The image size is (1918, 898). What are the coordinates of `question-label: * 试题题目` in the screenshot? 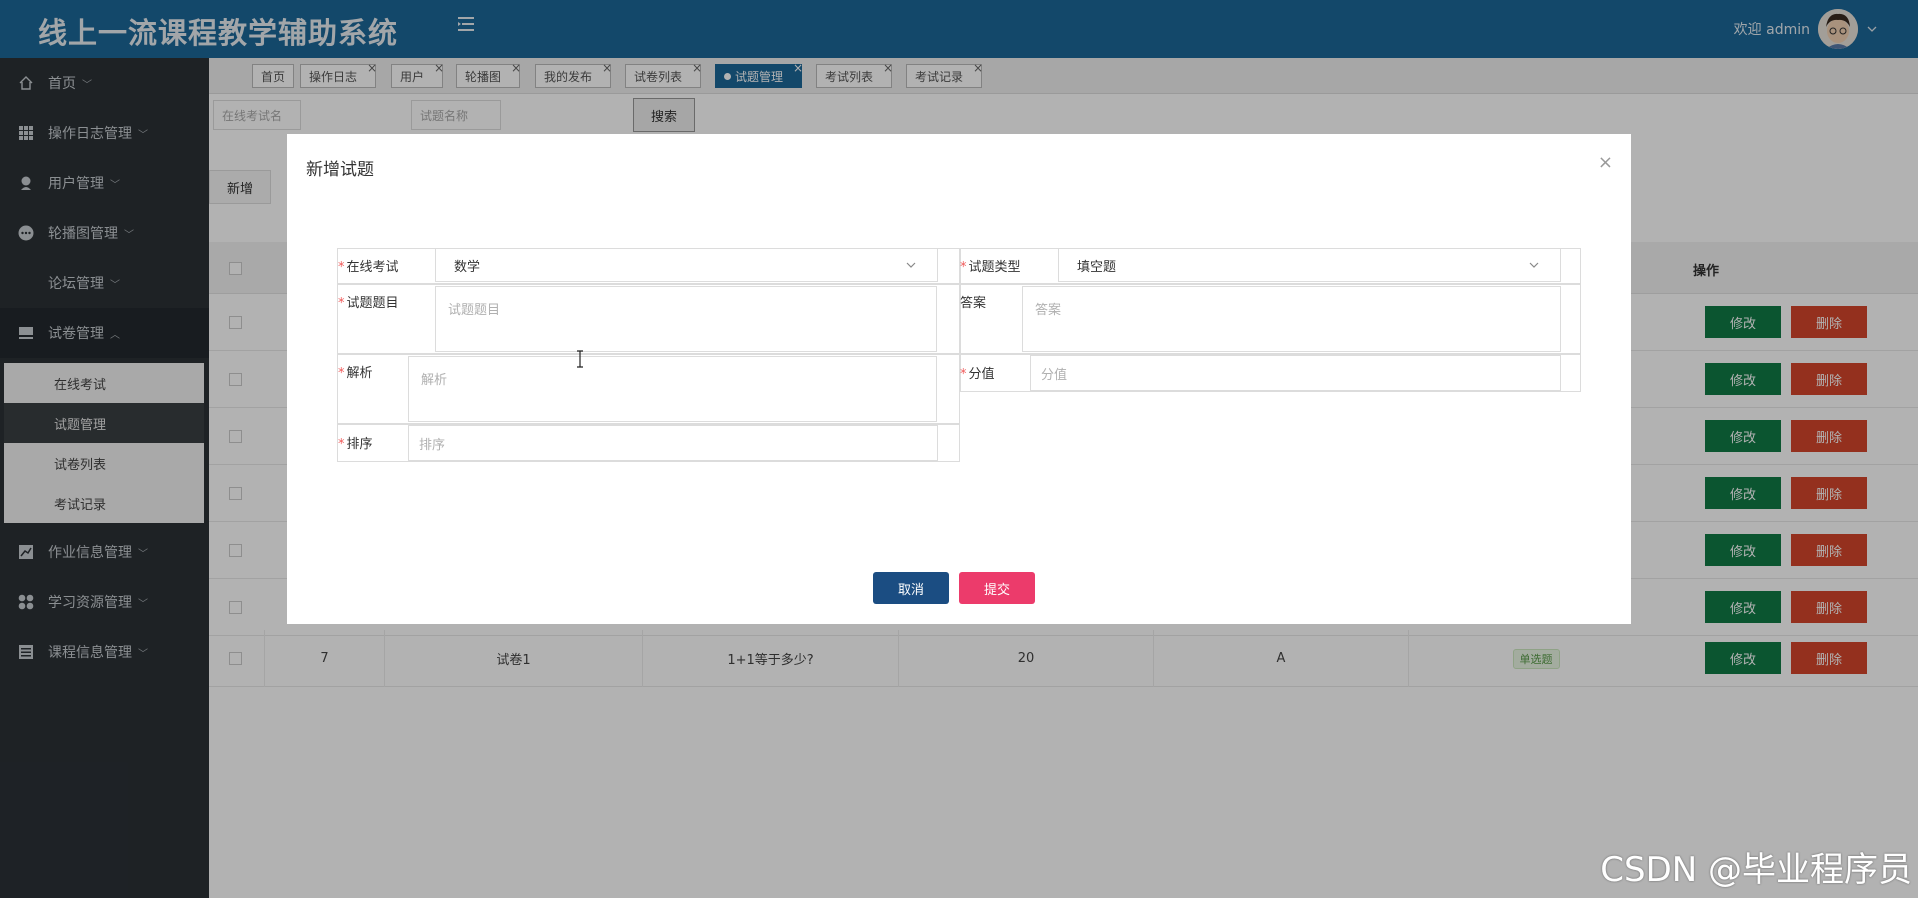 It's located at (368, 303).